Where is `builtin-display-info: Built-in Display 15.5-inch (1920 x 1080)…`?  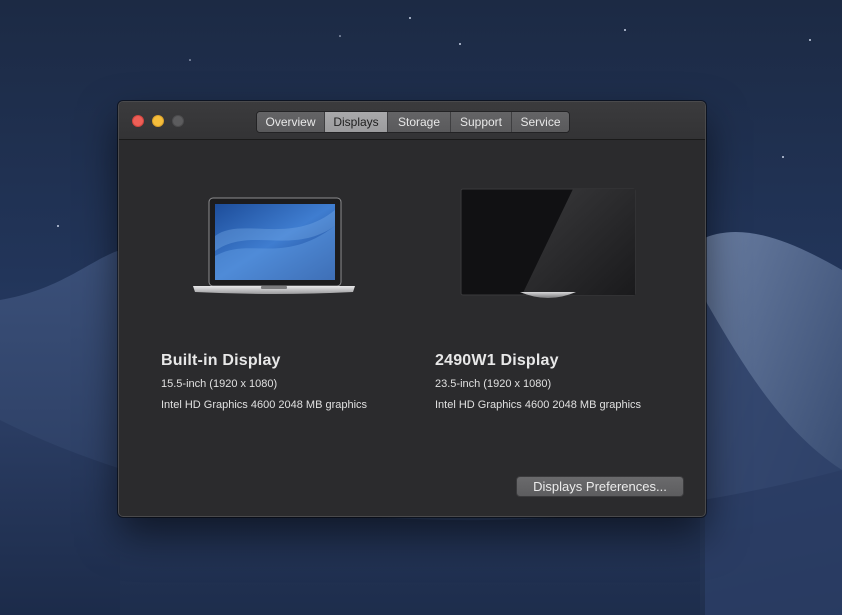 builtin-display-info: Built-in Display 15.5-inch (1920 x 1080)… is located at coordinates (264, 381).